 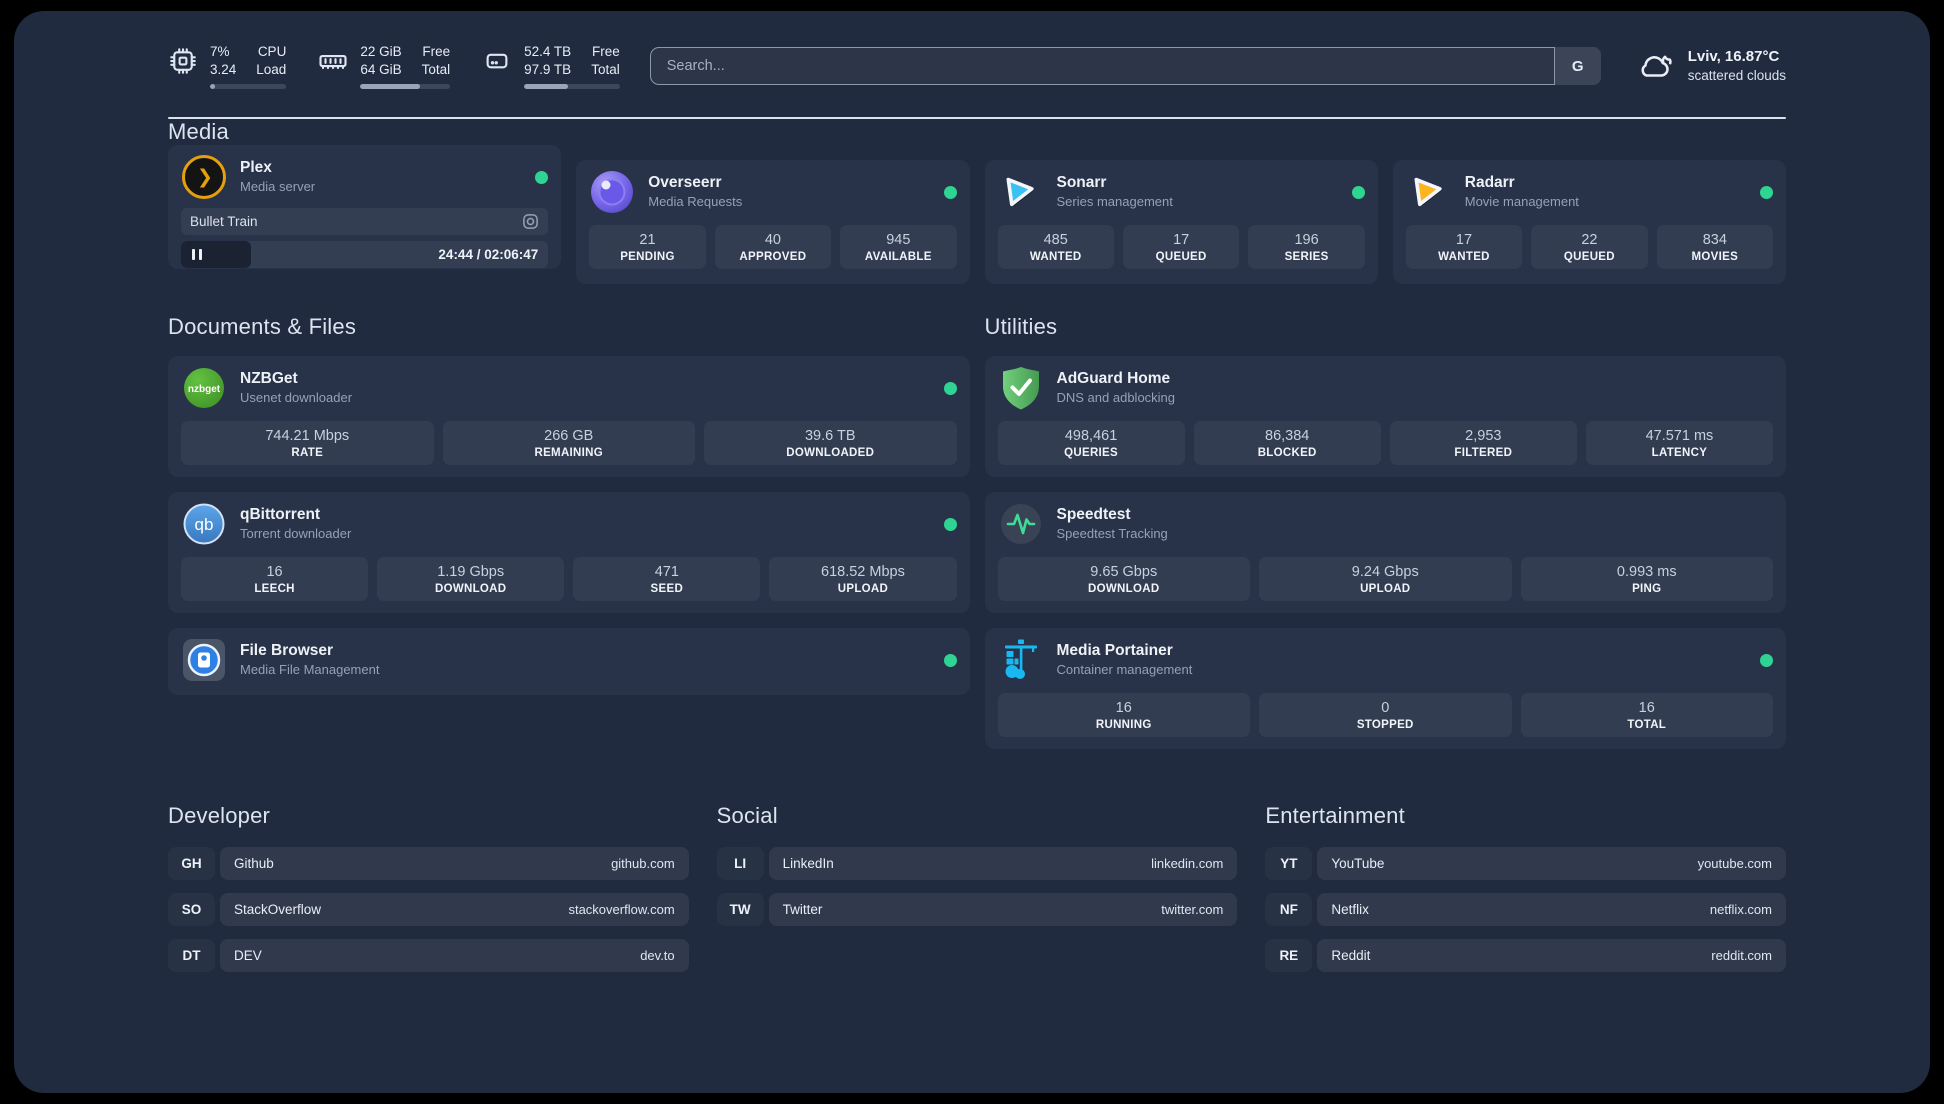 What do you see at coordinates (436, 69) in the screenshot?
I see `memory-total-label: Total` at bounding box center [436, 69].